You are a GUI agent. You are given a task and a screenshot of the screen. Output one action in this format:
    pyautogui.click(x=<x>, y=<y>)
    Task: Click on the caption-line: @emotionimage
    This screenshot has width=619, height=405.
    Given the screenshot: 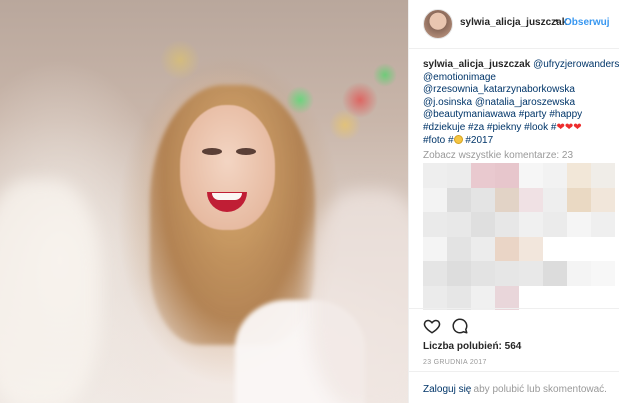 What is the action you would take?
    pyautogui.click(x=518, y=78)
    